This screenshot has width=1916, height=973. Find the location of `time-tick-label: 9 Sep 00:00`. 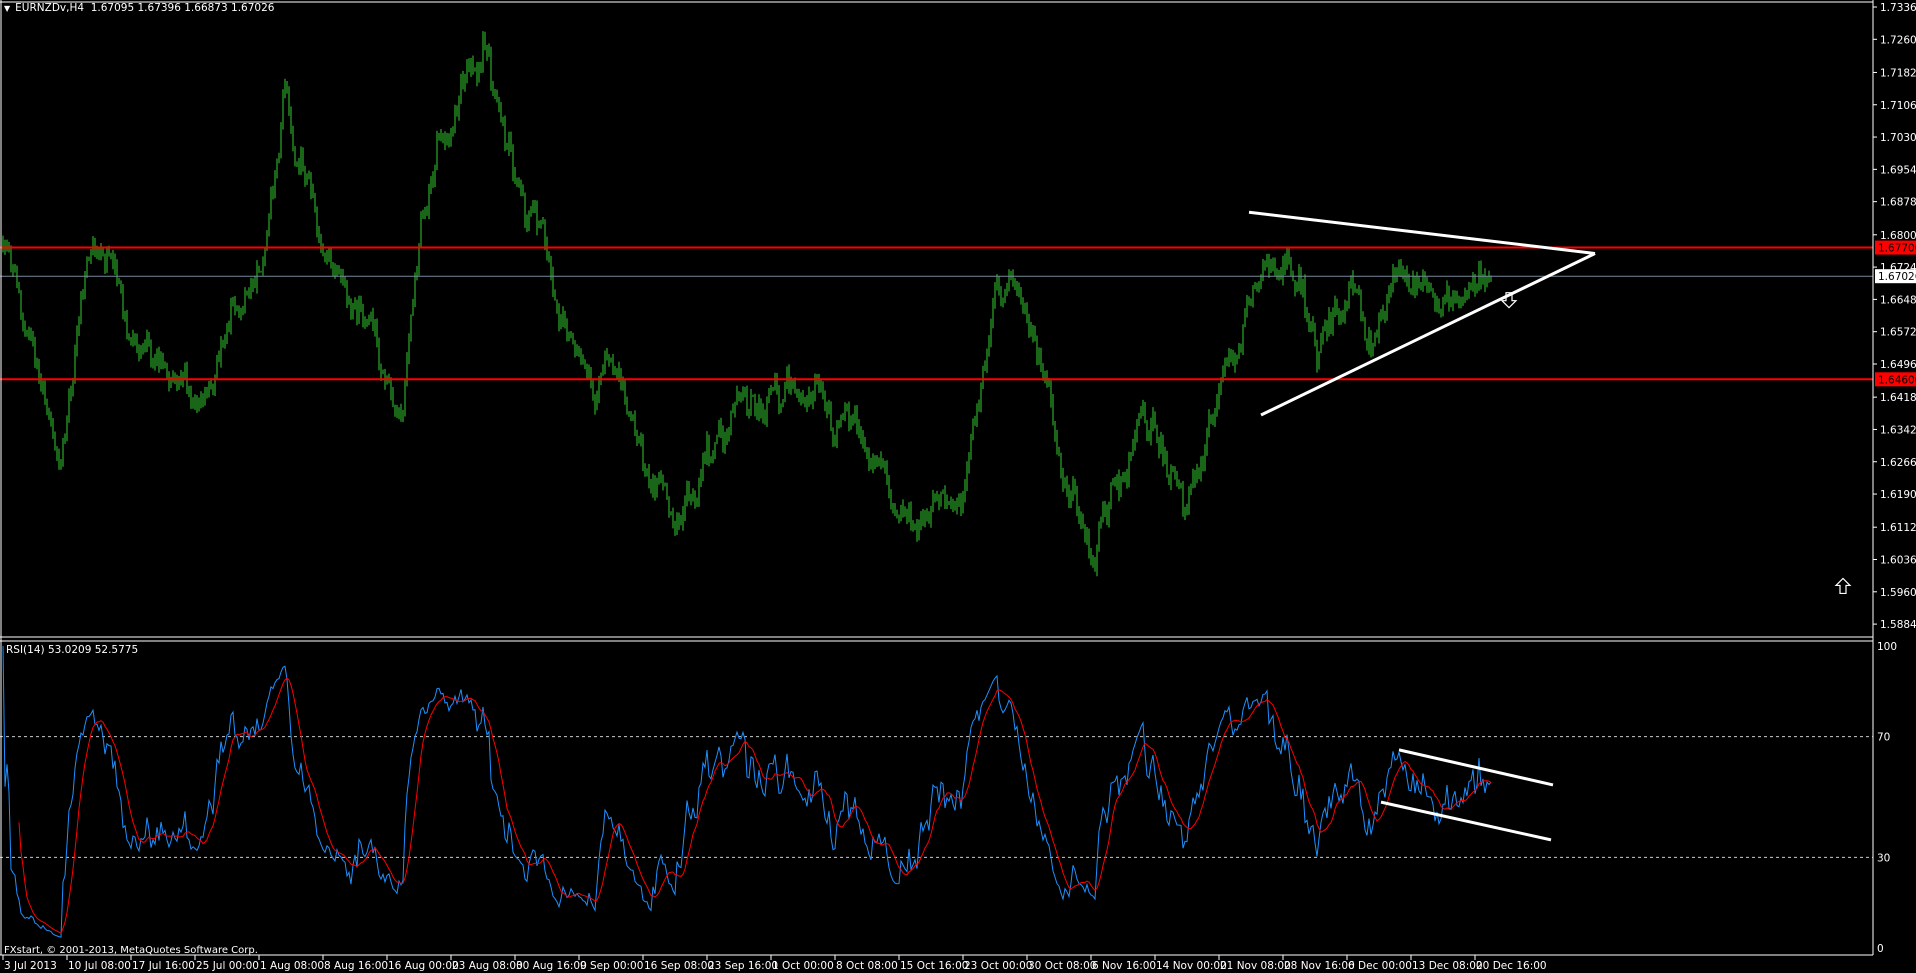

time-tick-label: 9 Sep 00:00 is located at coordinates (611, 966).